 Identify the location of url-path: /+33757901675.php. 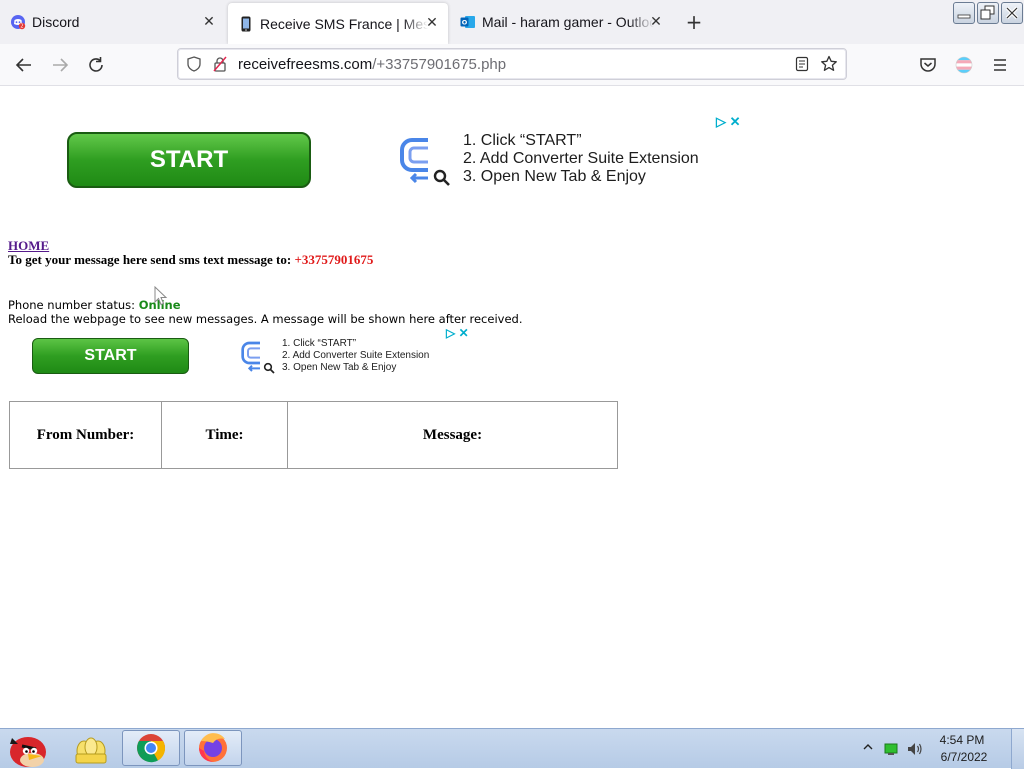
(439, 64).